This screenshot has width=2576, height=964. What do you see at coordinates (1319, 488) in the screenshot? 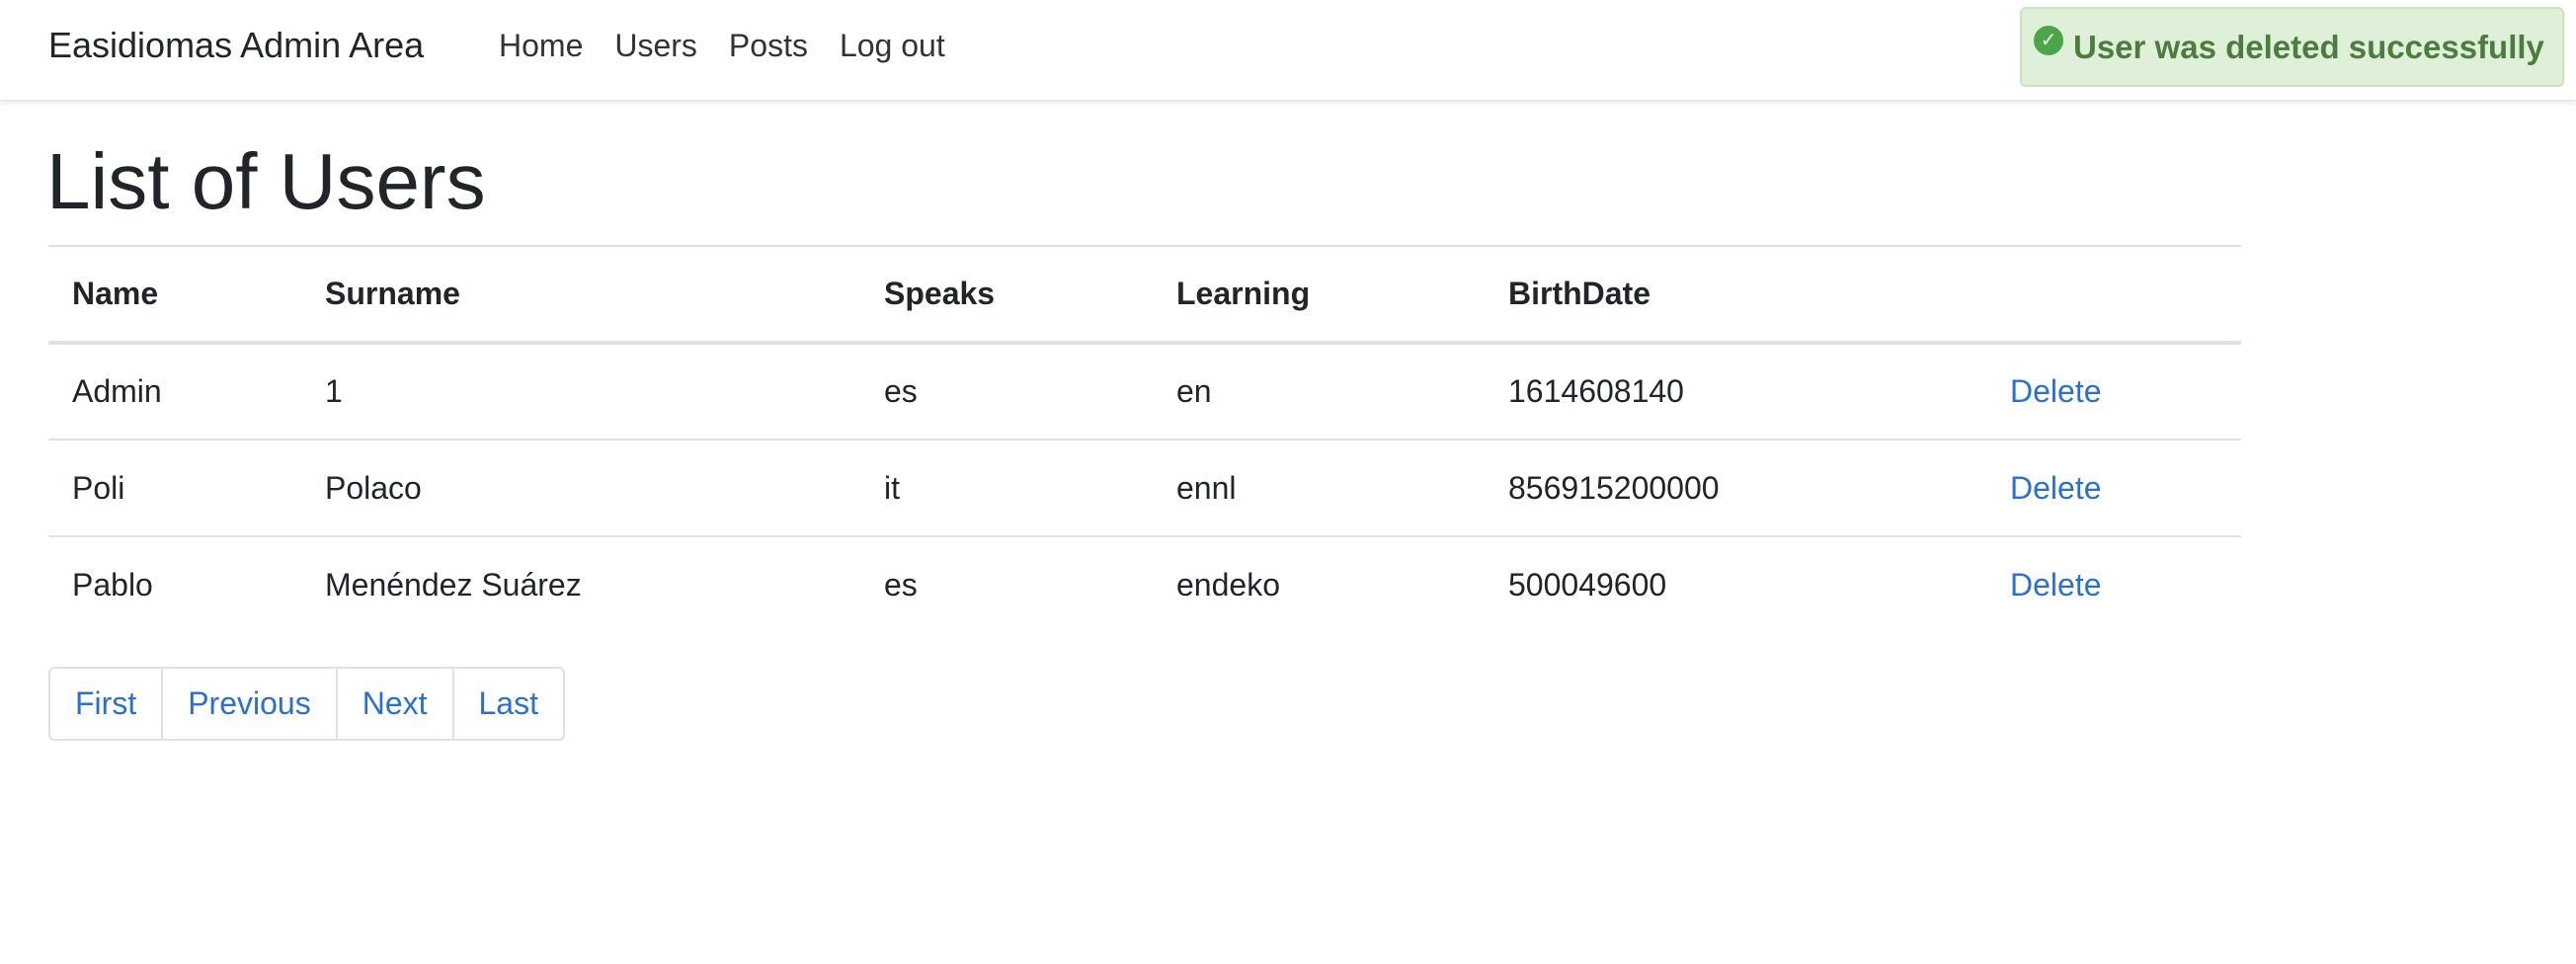
I see `cell-learning: ennl` at bounding box center [1319, 488].